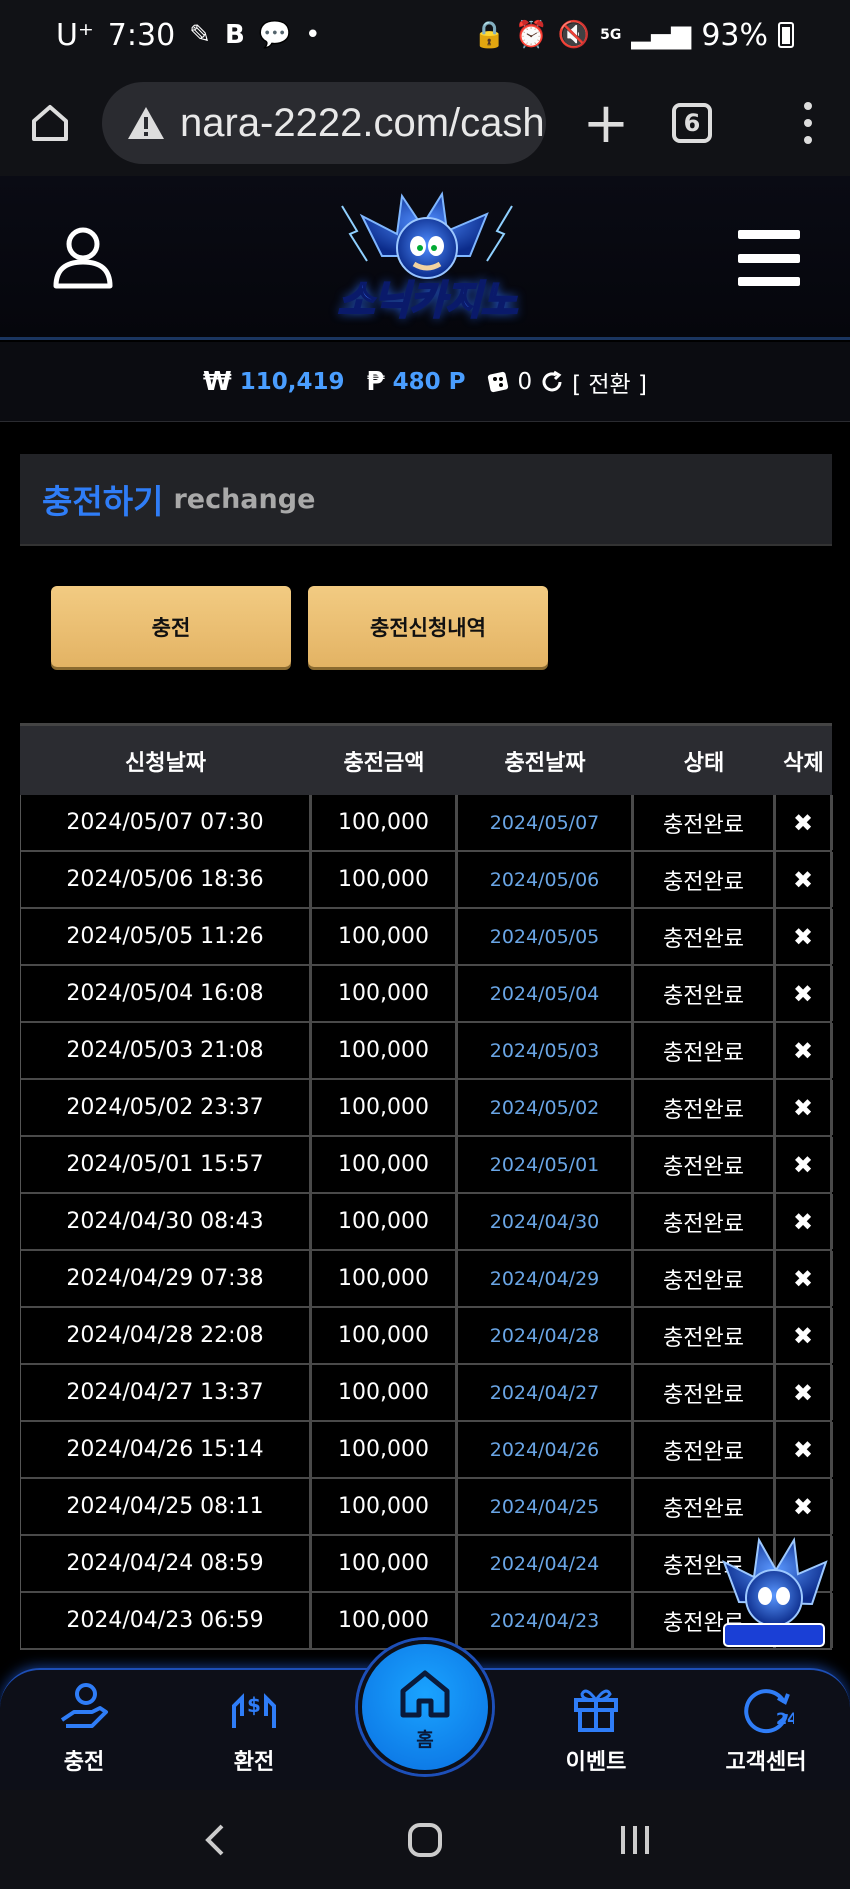 This screenshot has width=850, height=1889. Describe the element at coordinates (200, 35) in the screenshot. I see `pencil-icon: ✎` at that location.